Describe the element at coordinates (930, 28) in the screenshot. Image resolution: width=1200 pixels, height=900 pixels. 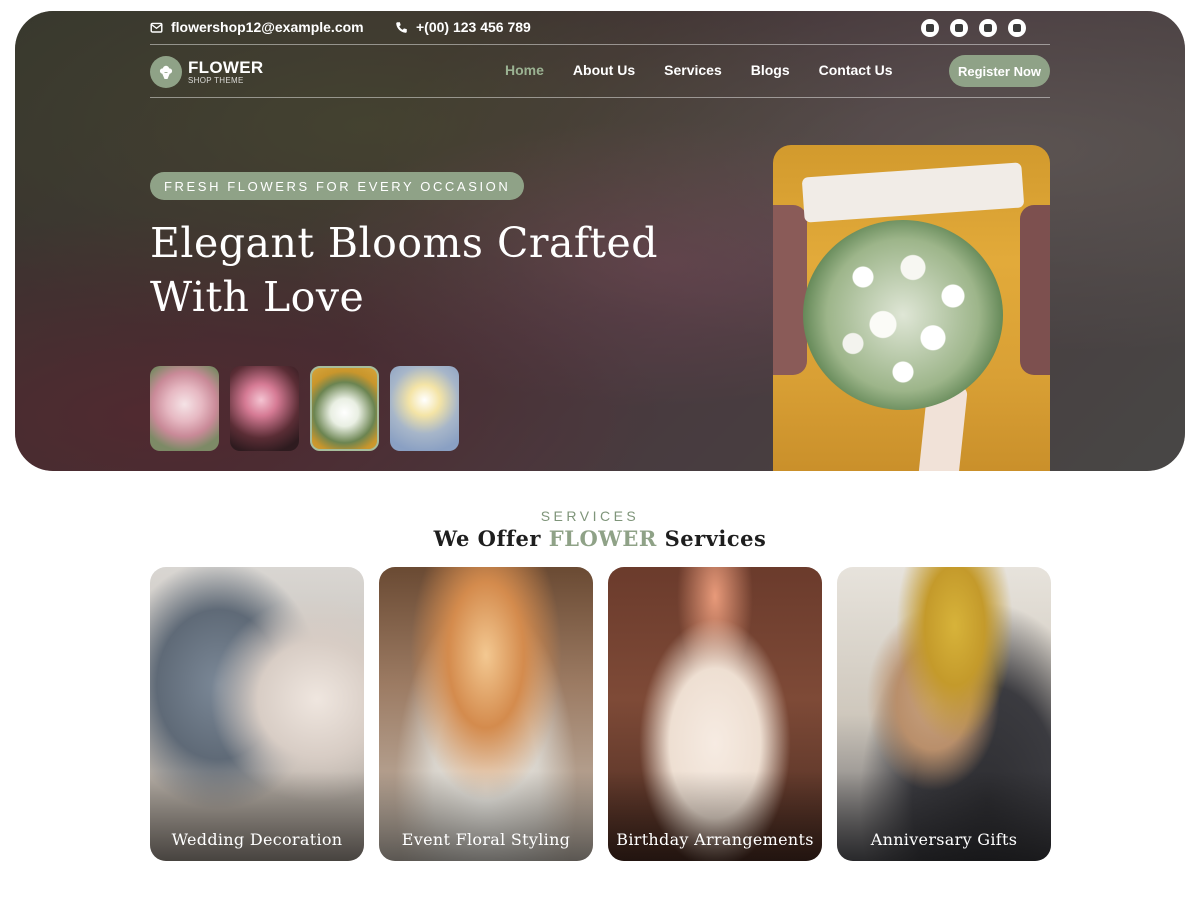
I see `facebook-icon` at that location.